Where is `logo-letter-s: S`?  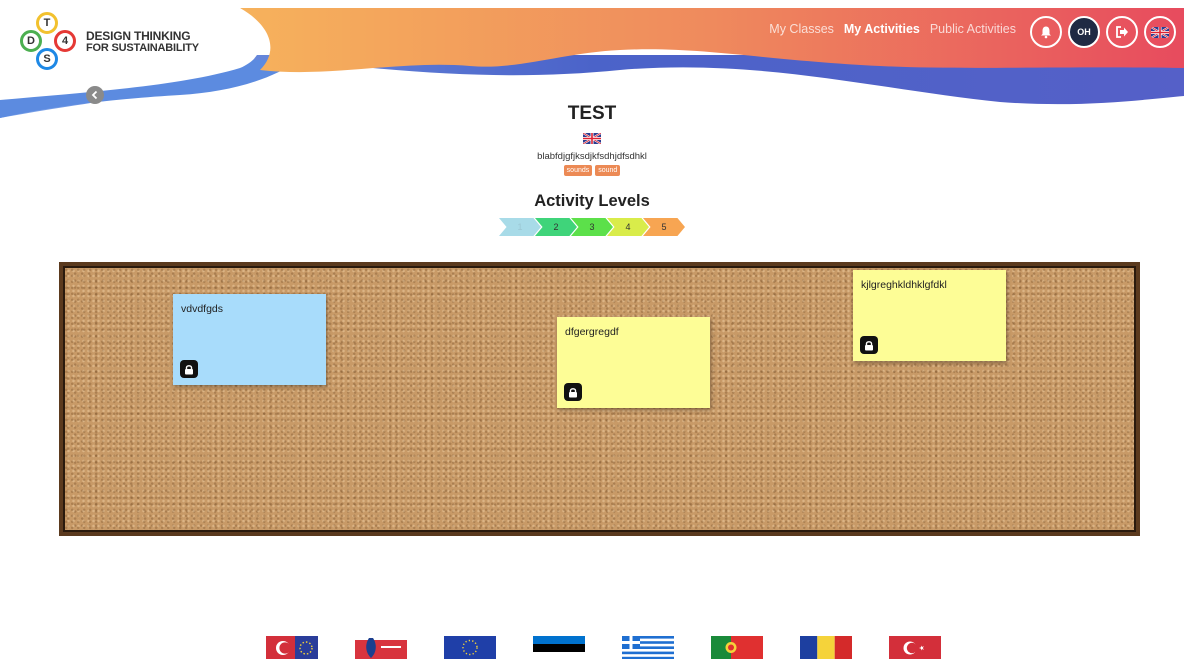
logo-letter-s: S is located at coordinates (47, 59).